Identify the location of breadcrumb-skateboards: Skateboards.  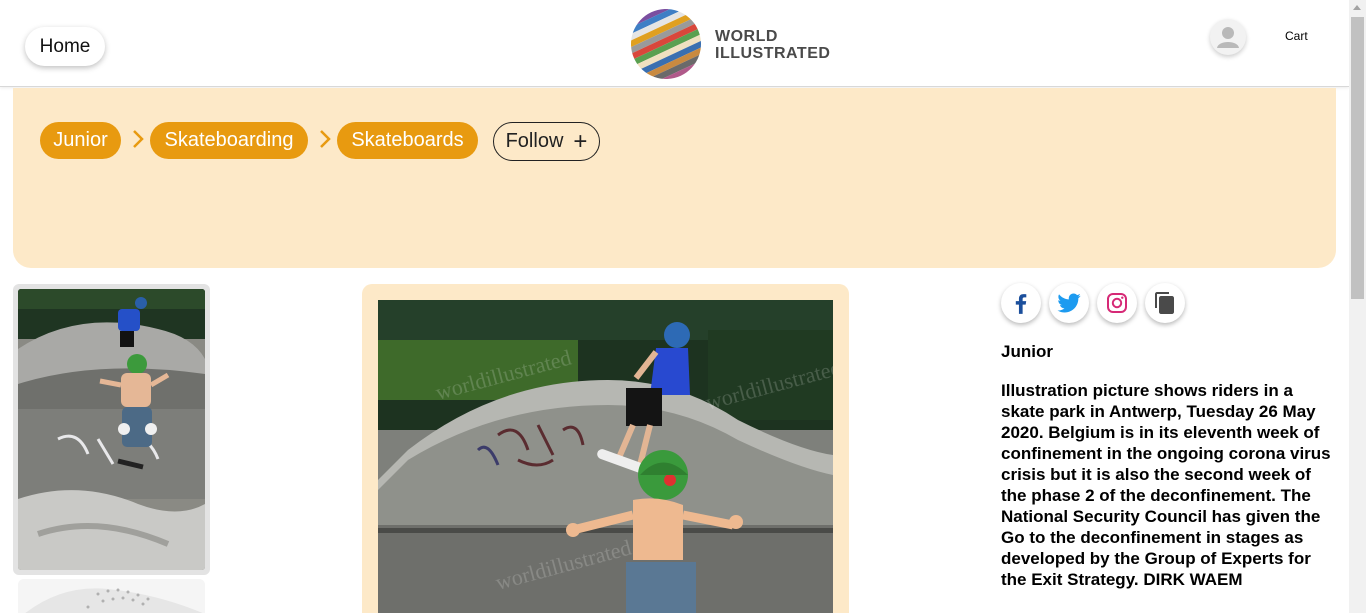
(407, 140).